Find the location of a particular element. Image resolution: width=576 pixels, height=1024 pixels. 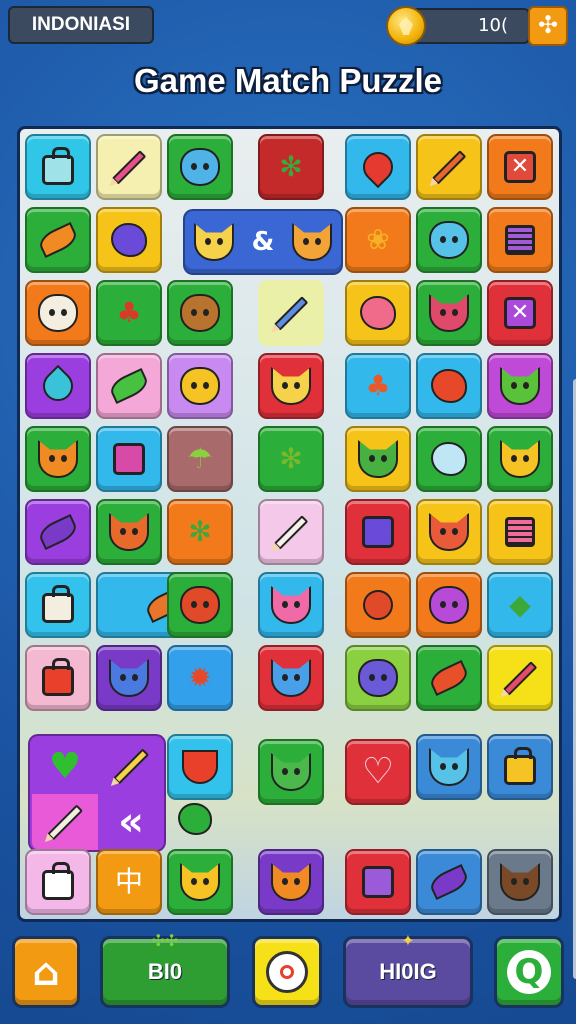

tile-book is located at coordinates (129, 459).